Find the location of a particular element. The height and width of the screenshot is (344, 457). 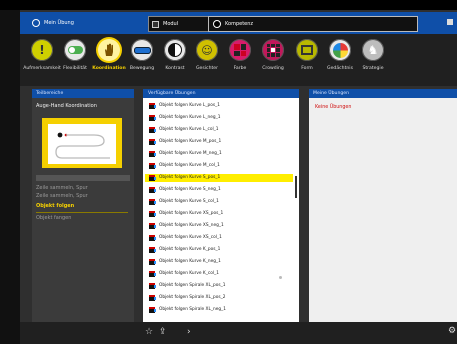

form-icon is located at coordinates (307, 50).